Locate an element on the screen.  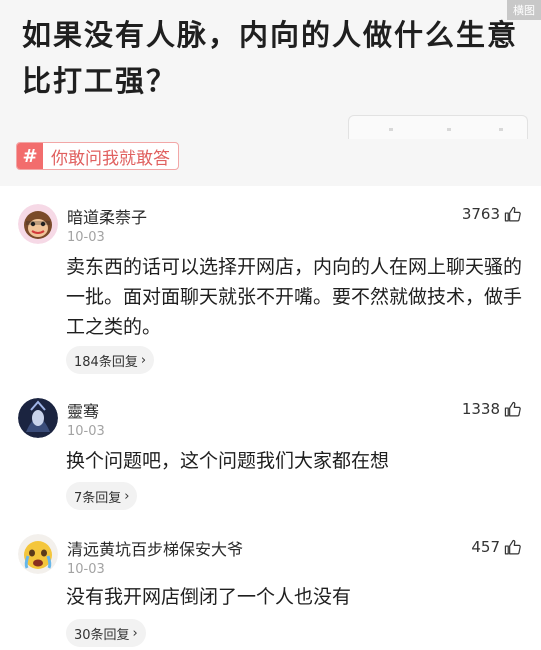
topic-chip: # 你敢问我就敢答 is located at coordinates (97, 156).